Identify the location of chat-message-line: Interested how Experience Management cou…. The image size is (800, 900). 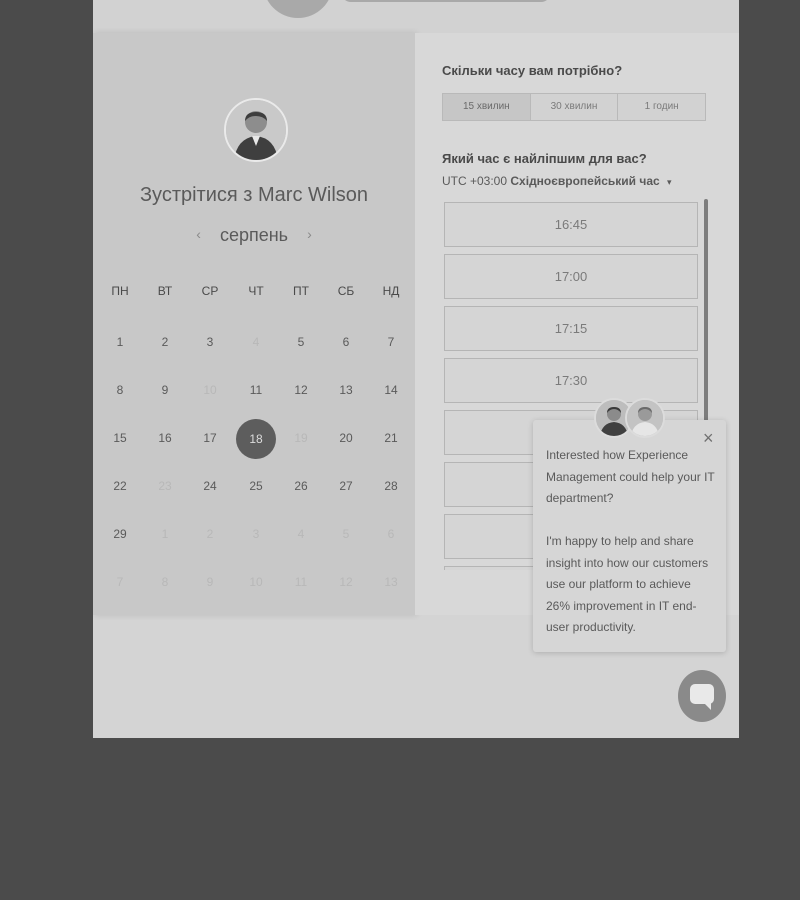
(630, 476).